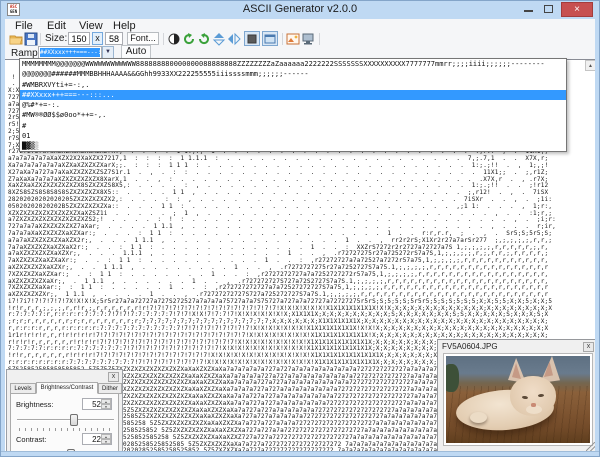 This screenshot has width=600, height=457. What do you see at coordinates (56, 38) in the screenshot?
I see `size-label: Size:` at bounding box center [56, 38].